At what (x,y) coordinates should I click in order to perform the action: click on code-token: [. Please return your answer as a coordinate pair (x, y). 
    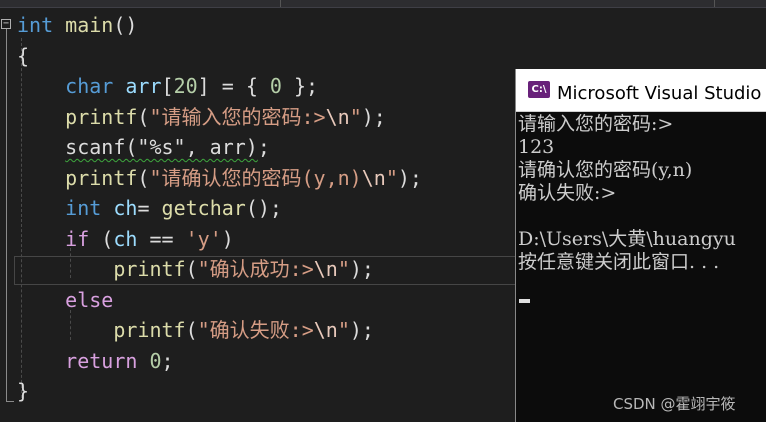
    Looking at the image, I should click on (167, 86).